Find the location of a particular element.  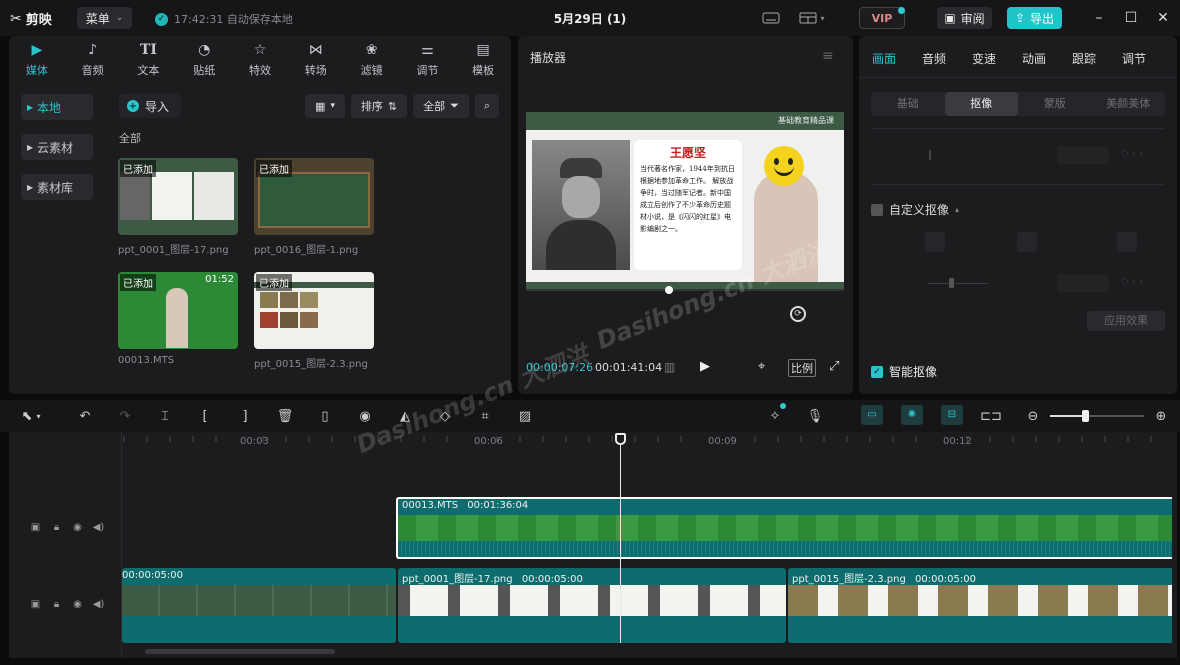

image-clip: 00:00:05:00 is located at coordinates (259, 605).